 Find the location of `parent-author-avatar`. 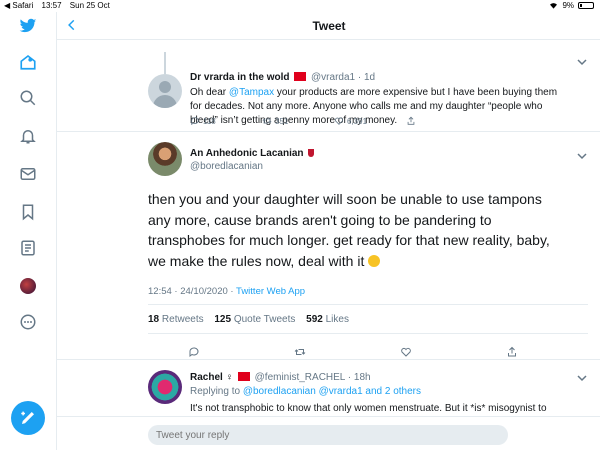

parent-author-avatar is located at coordinates (165, 91).